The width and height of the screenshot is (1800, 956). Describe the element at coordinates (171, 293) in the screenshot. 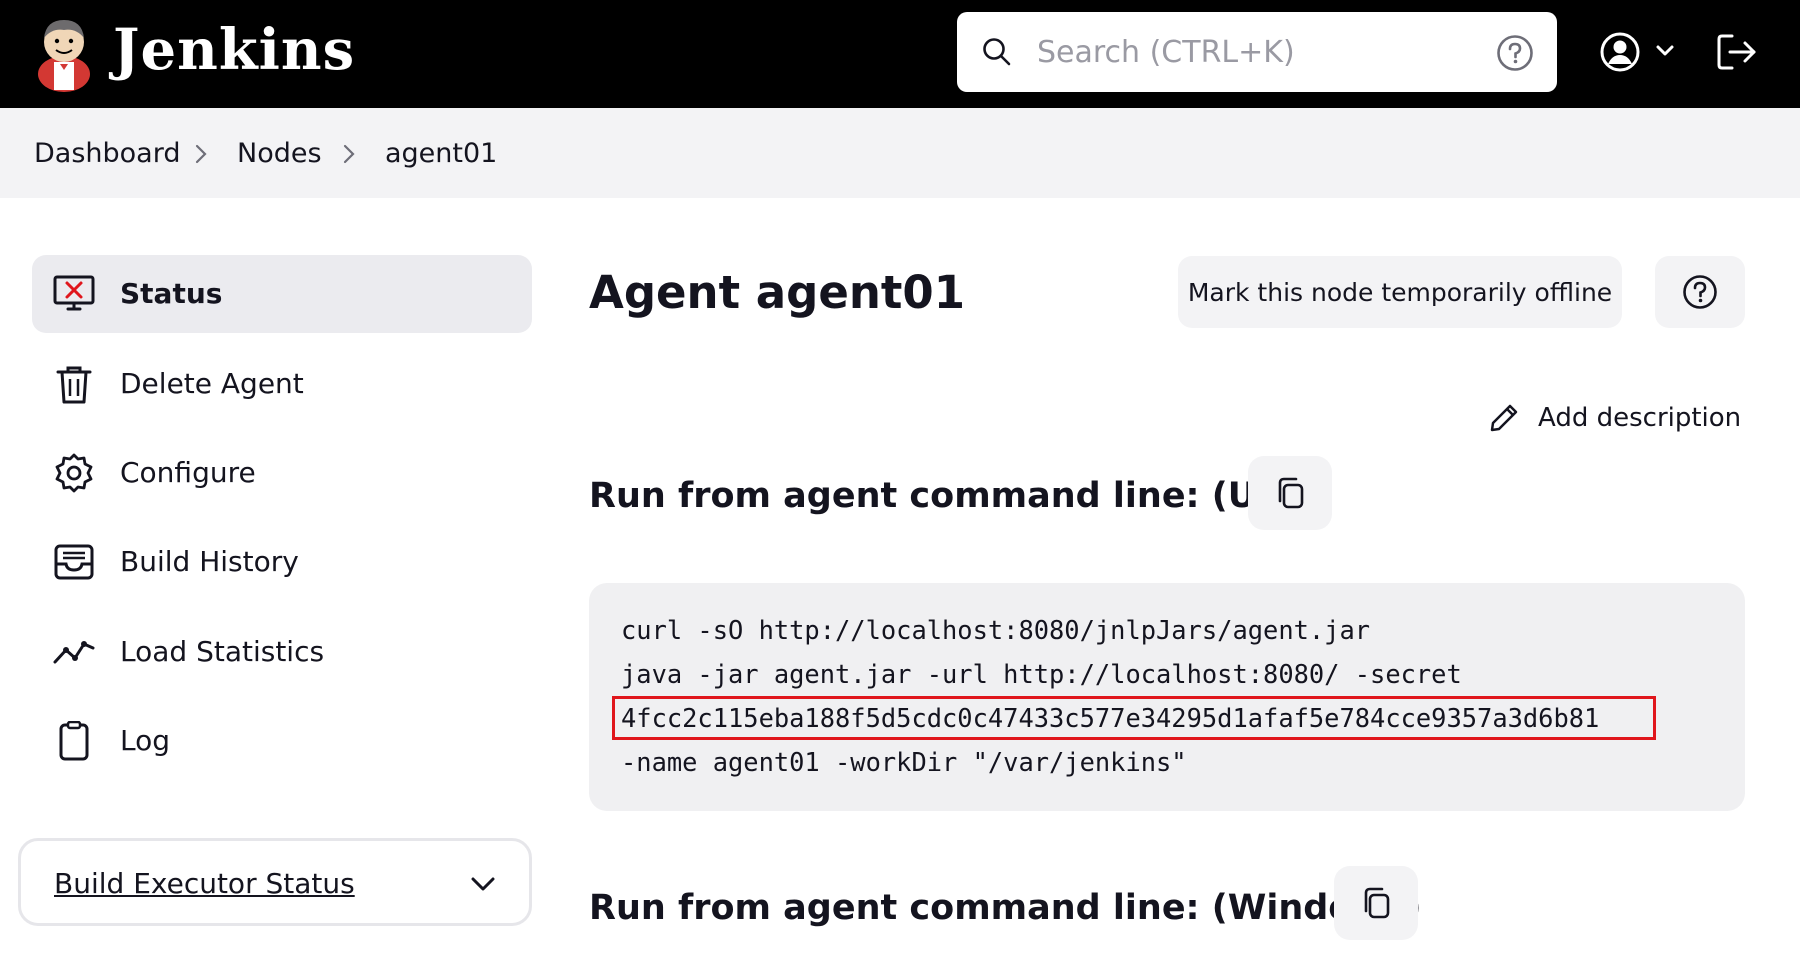

I see `sidebar-item-label: Status` at that location.